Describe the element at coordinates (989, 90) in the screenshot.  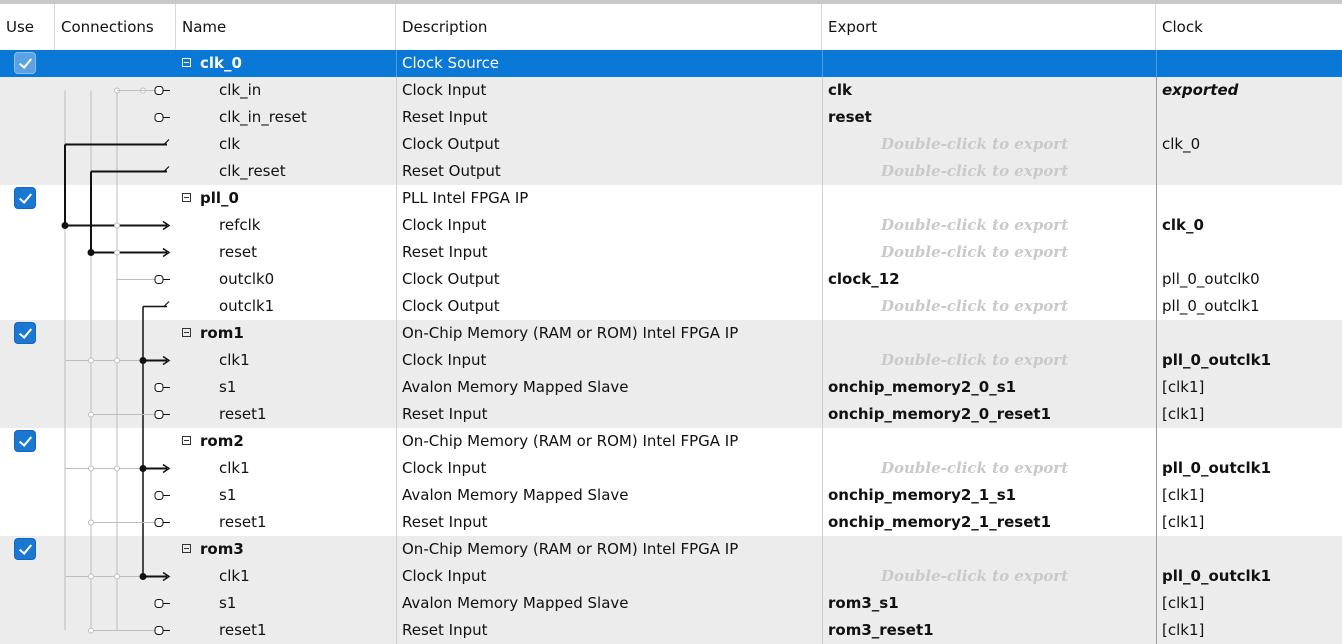
I see `export-cell: clk` at that location.